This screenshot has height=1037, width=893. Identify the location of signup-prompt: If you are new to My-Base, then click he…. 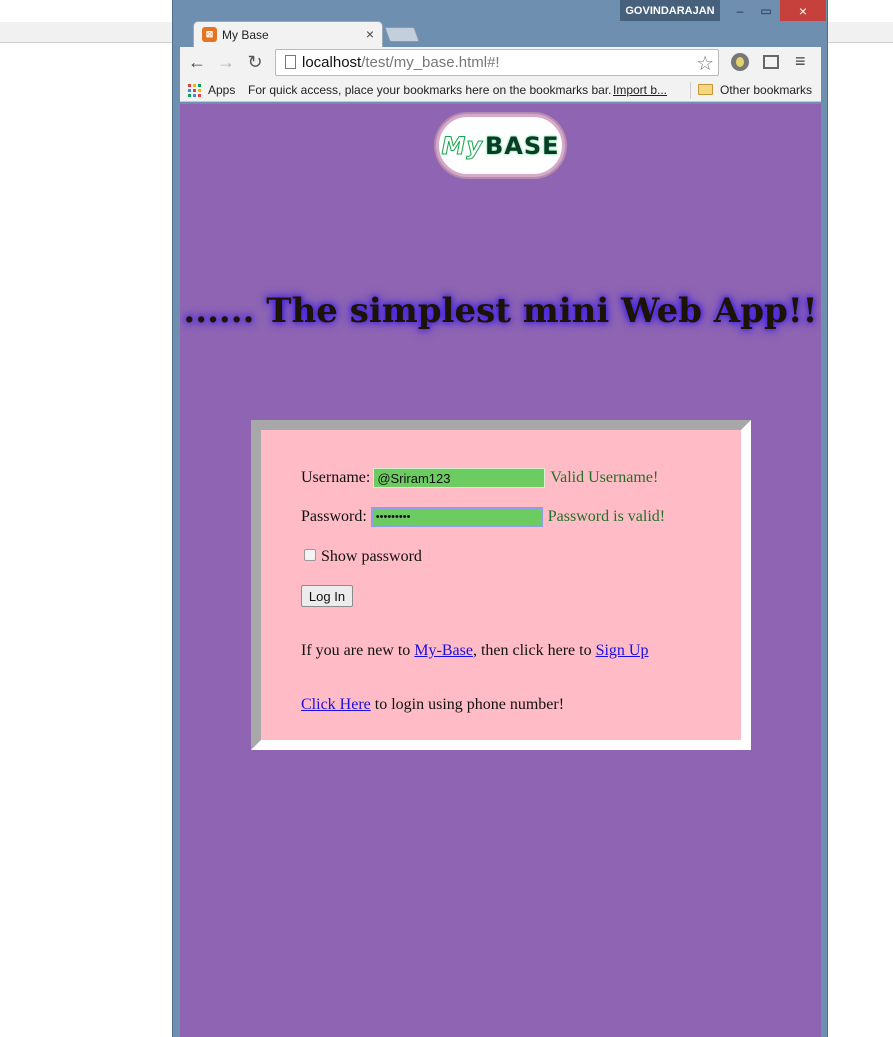
(474, 651).